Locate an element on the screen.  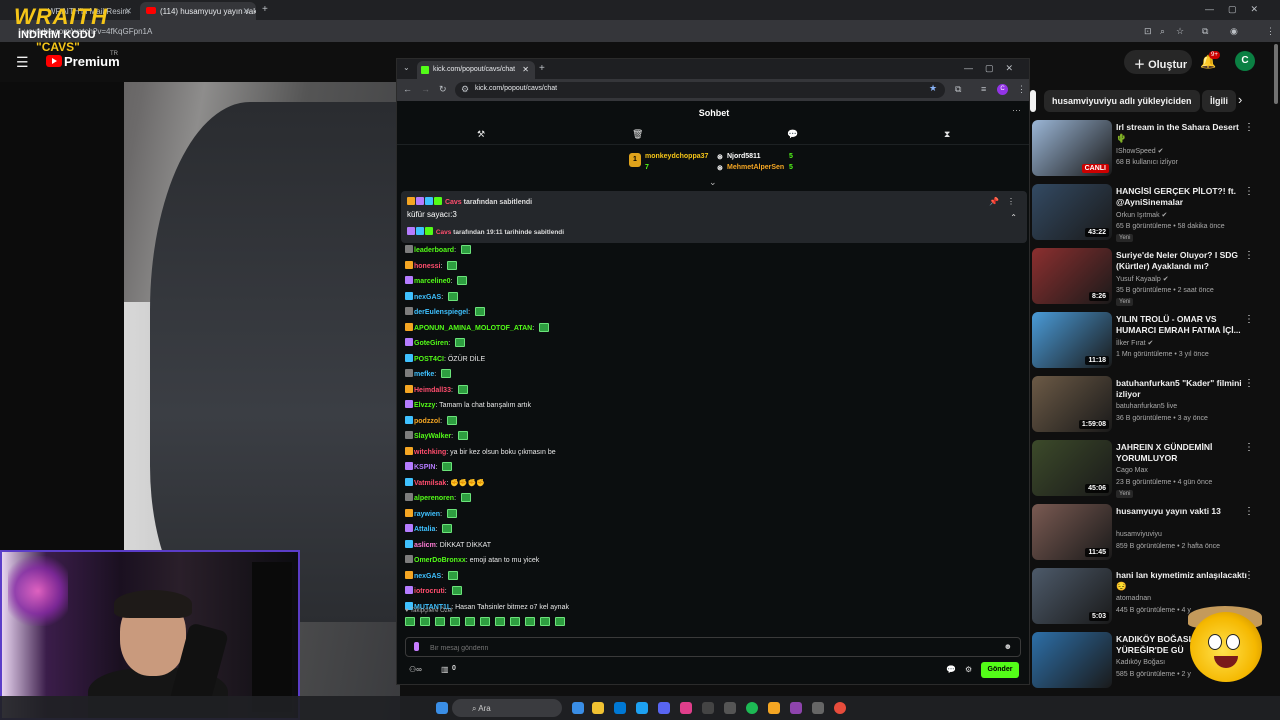
video-thumbnail: 45:06 is located at coordinates (1072, 468).